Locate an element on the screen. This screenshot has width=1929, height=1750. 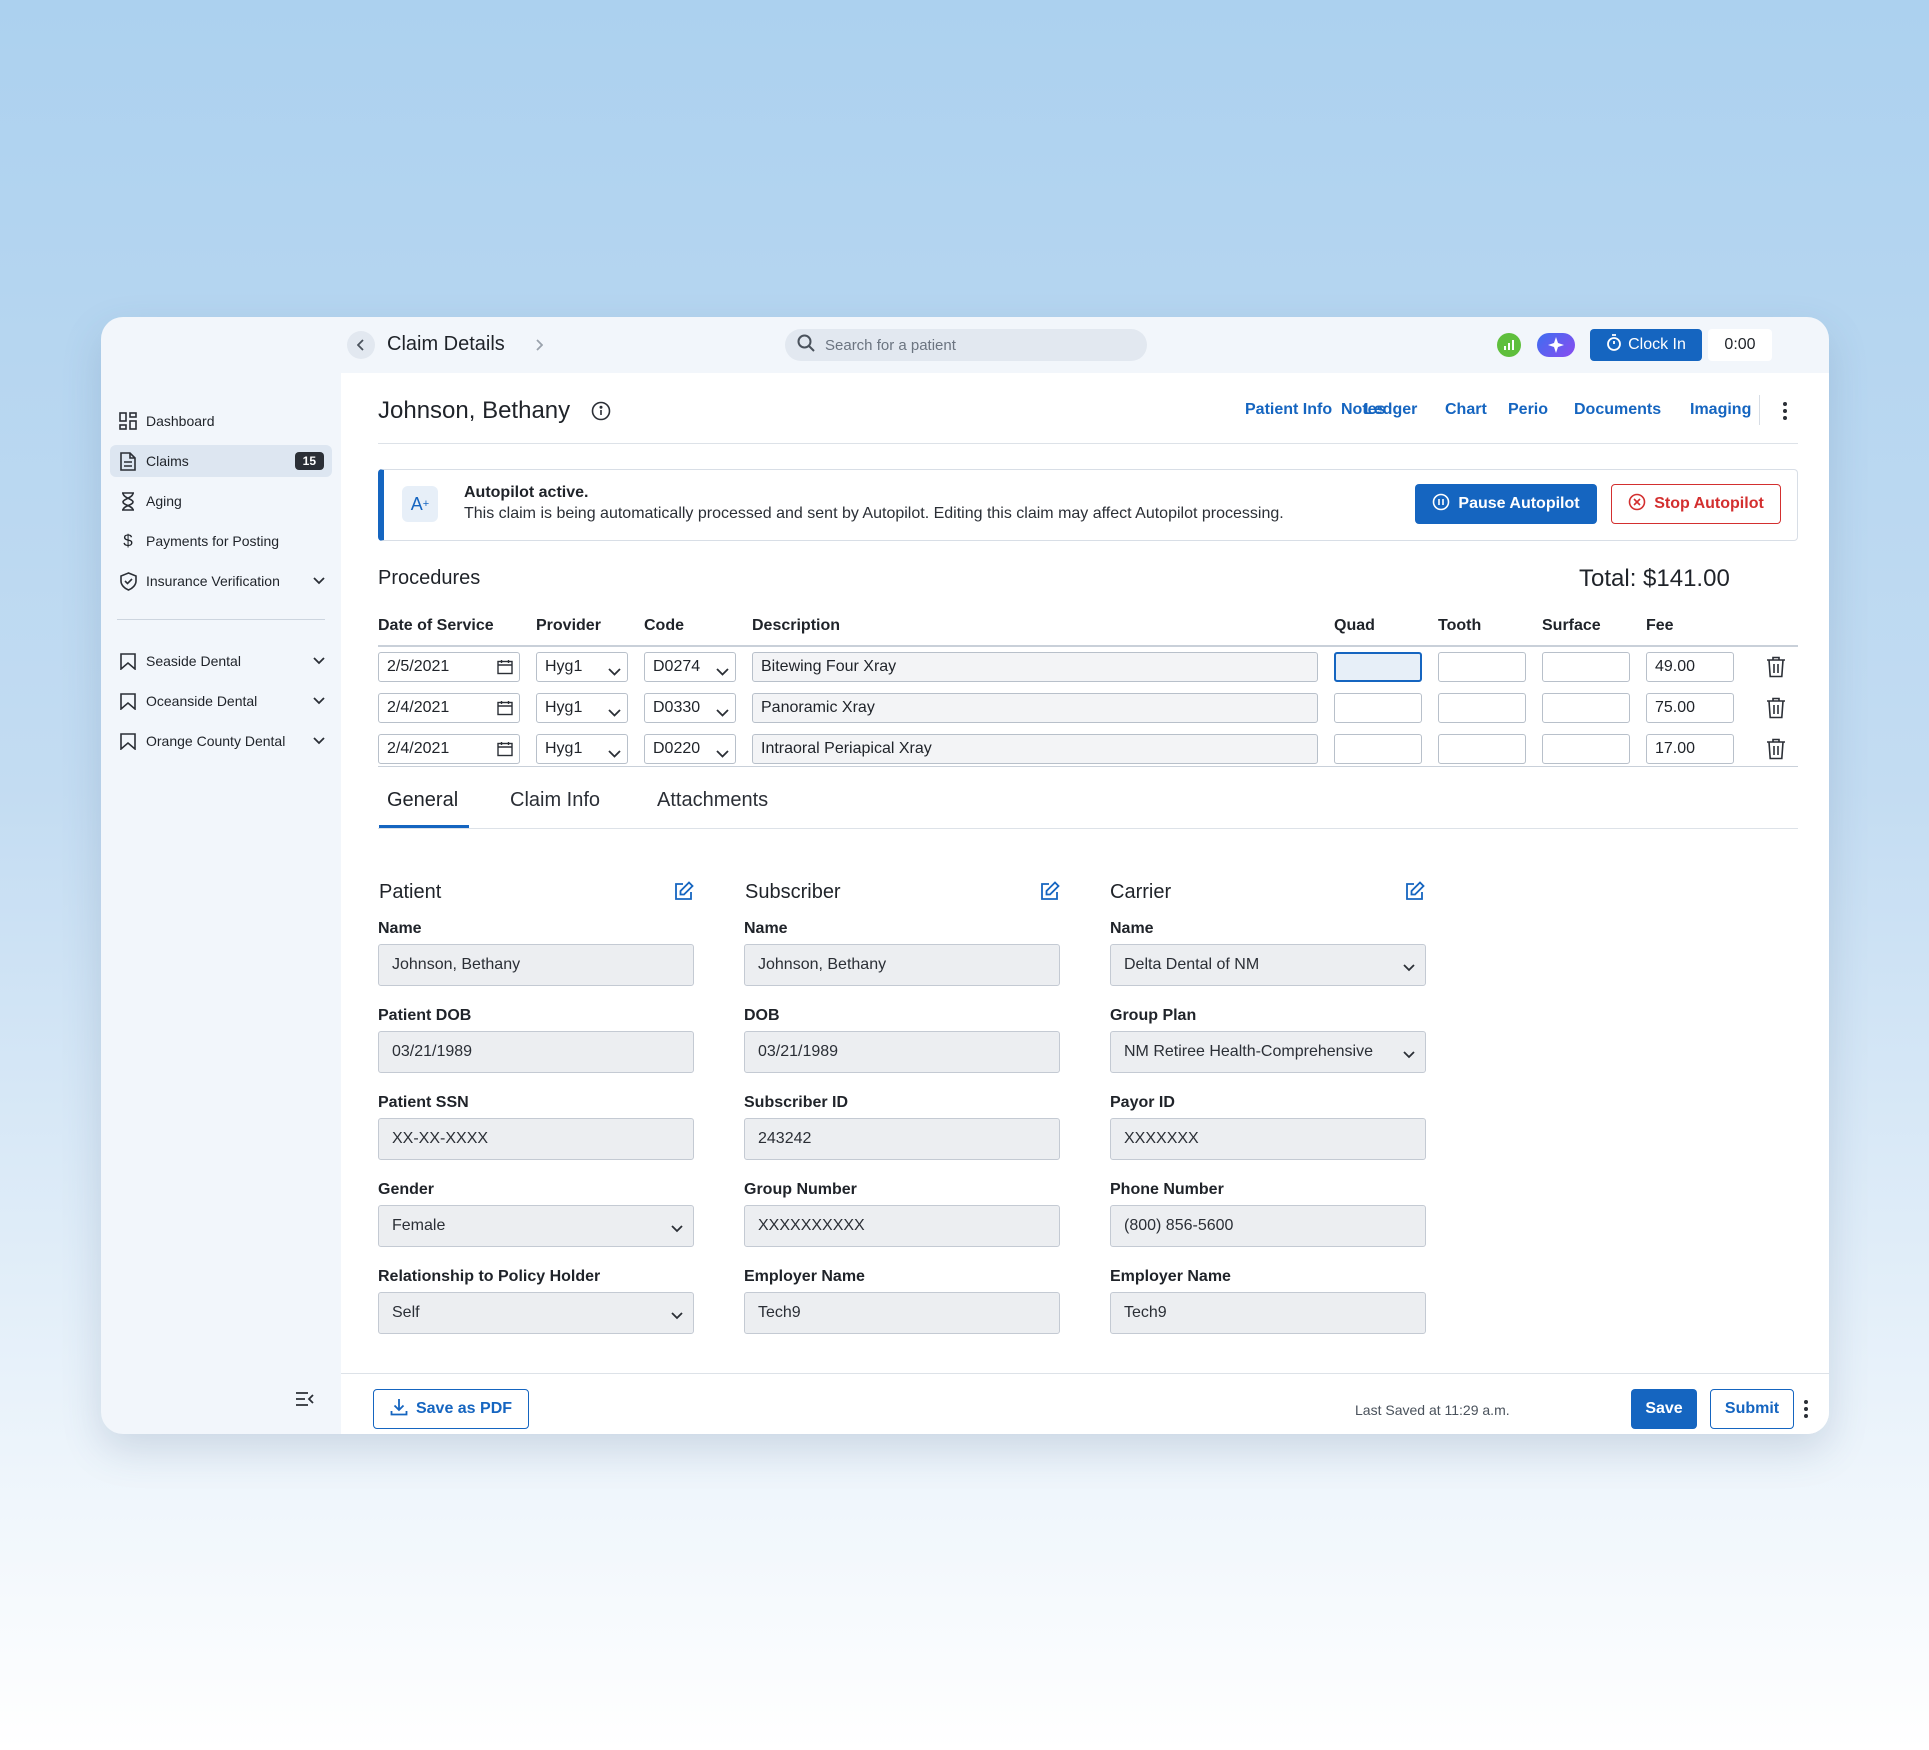
tab-claim-info: Claim Info is located at coordinates (555, 800).